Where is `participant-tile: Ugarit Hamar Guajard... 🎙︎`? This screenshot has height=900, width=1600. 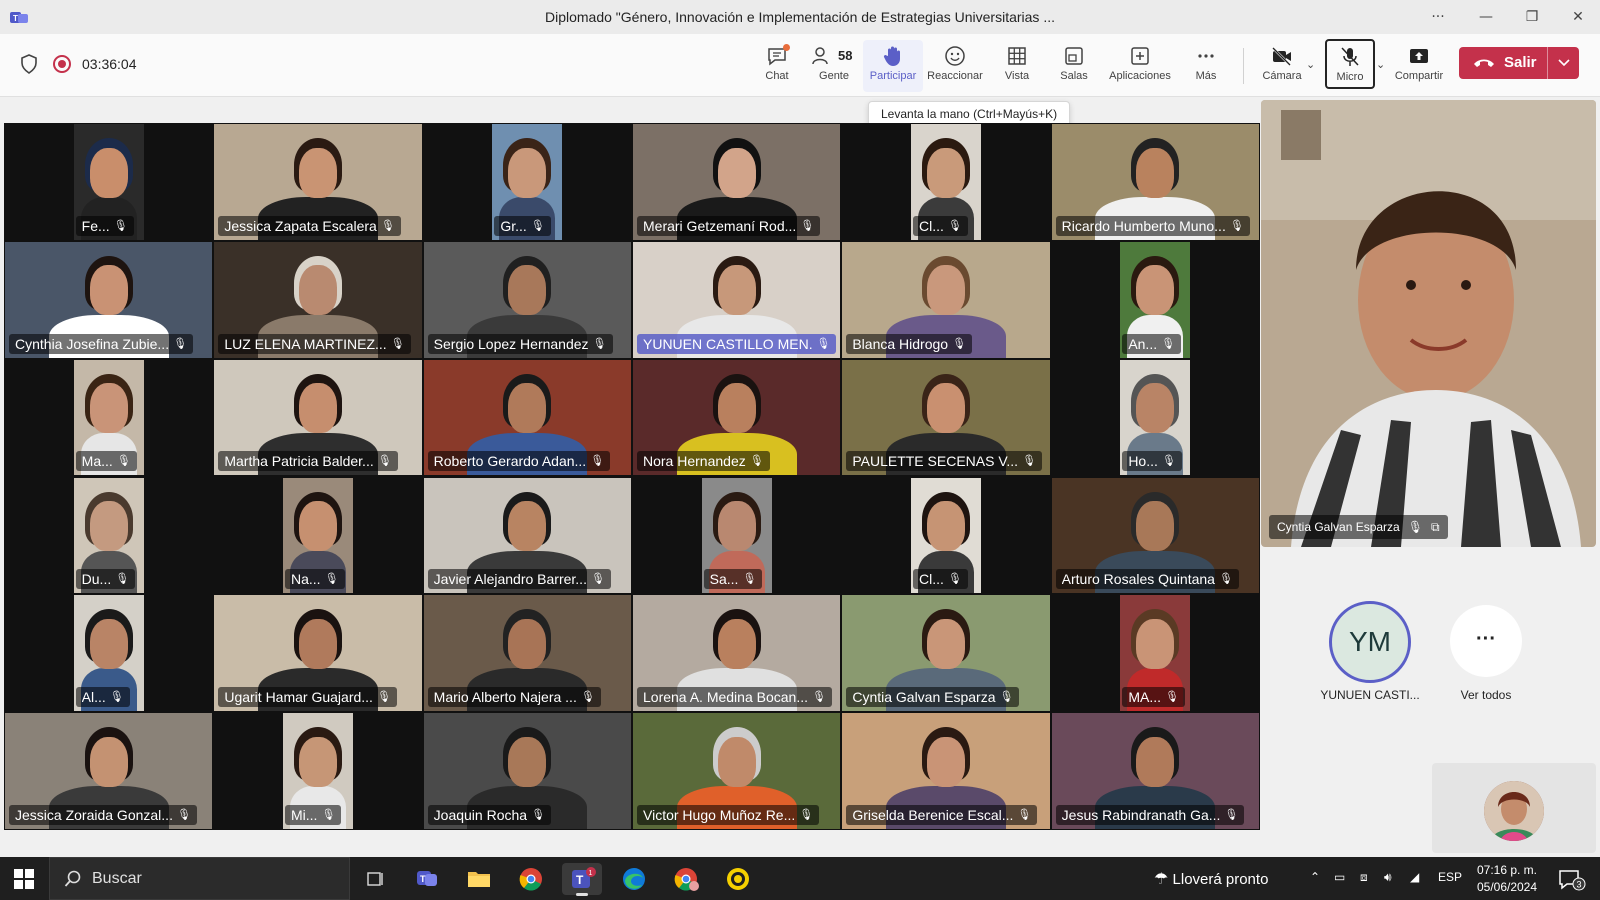
participant-tile: Ugarit Hamar Guajard... 🎙︎ is located at coordinates (318, 653).